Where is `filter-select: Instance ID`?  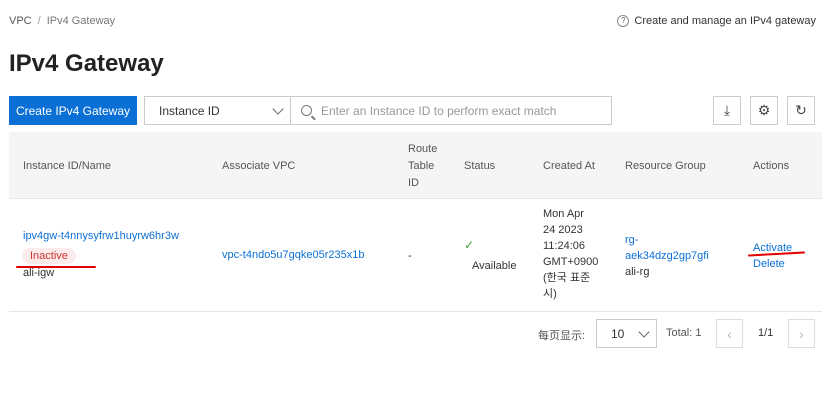 filter-select: Instance ID is located at coordinates (217, 110).